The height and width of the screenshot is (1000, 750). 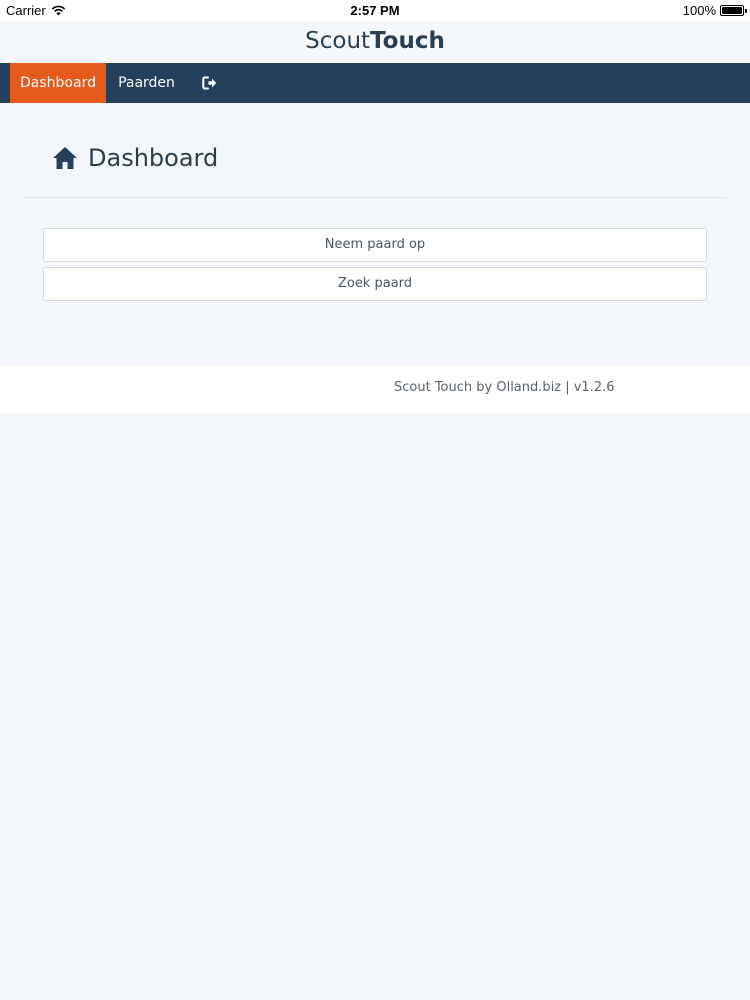 I want to click on status-bar: Carrier 2:57 PM 100%, so click(x=375, y=10).